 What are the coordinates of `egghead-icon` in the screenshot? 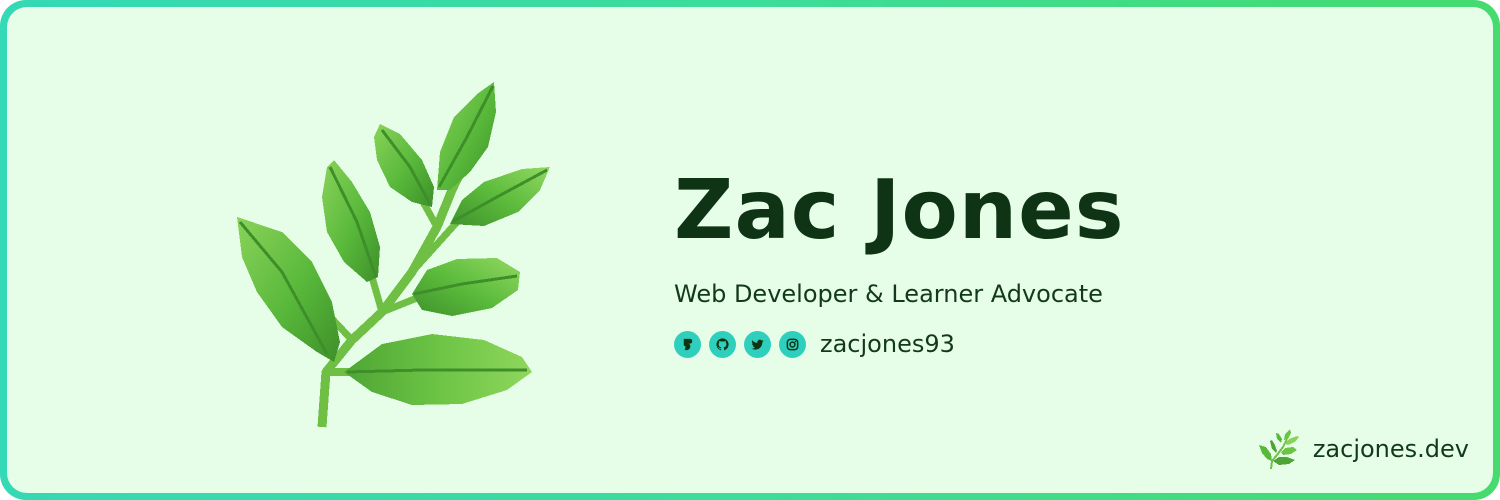 It's located at (687, 344).